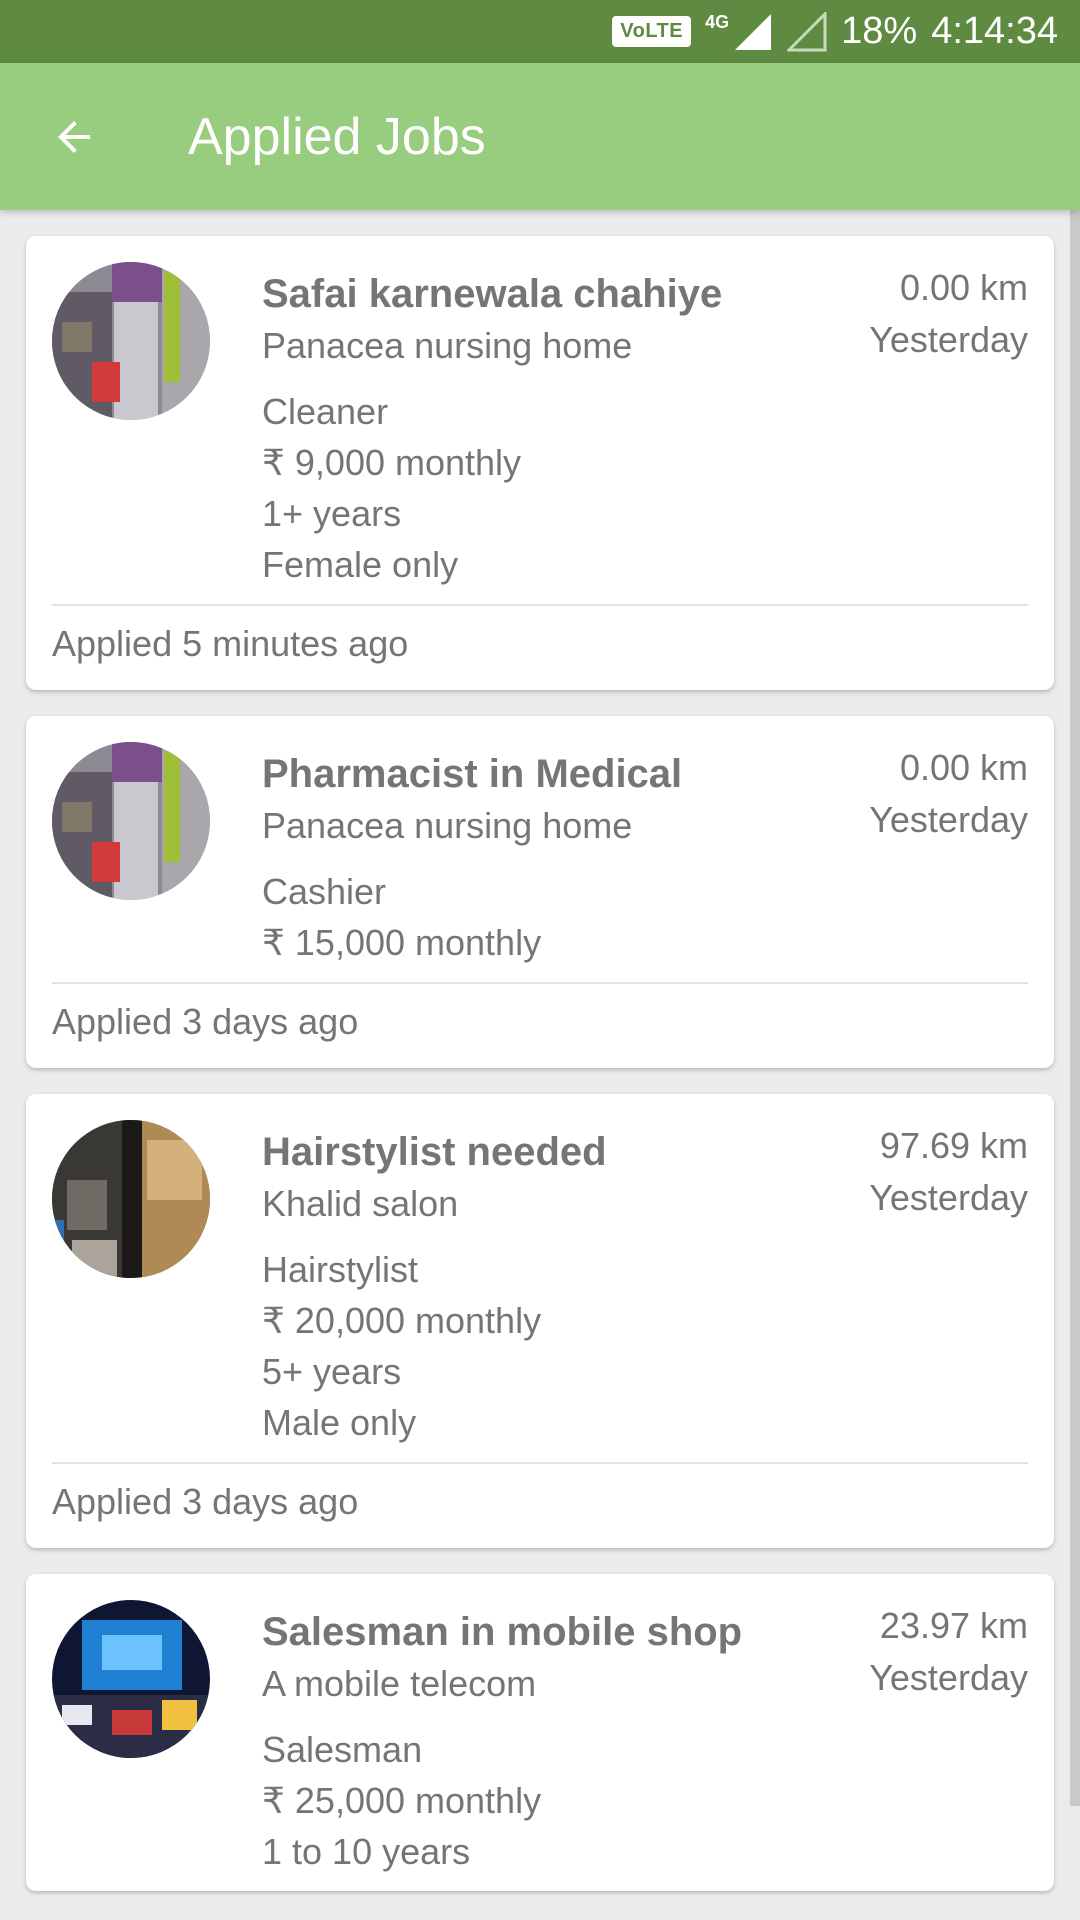 This screenshot has width=1080, height=1920. Describe the element at coordinates (339, 1422) in the screenshot. I see `job-gender: Male only` at that location.